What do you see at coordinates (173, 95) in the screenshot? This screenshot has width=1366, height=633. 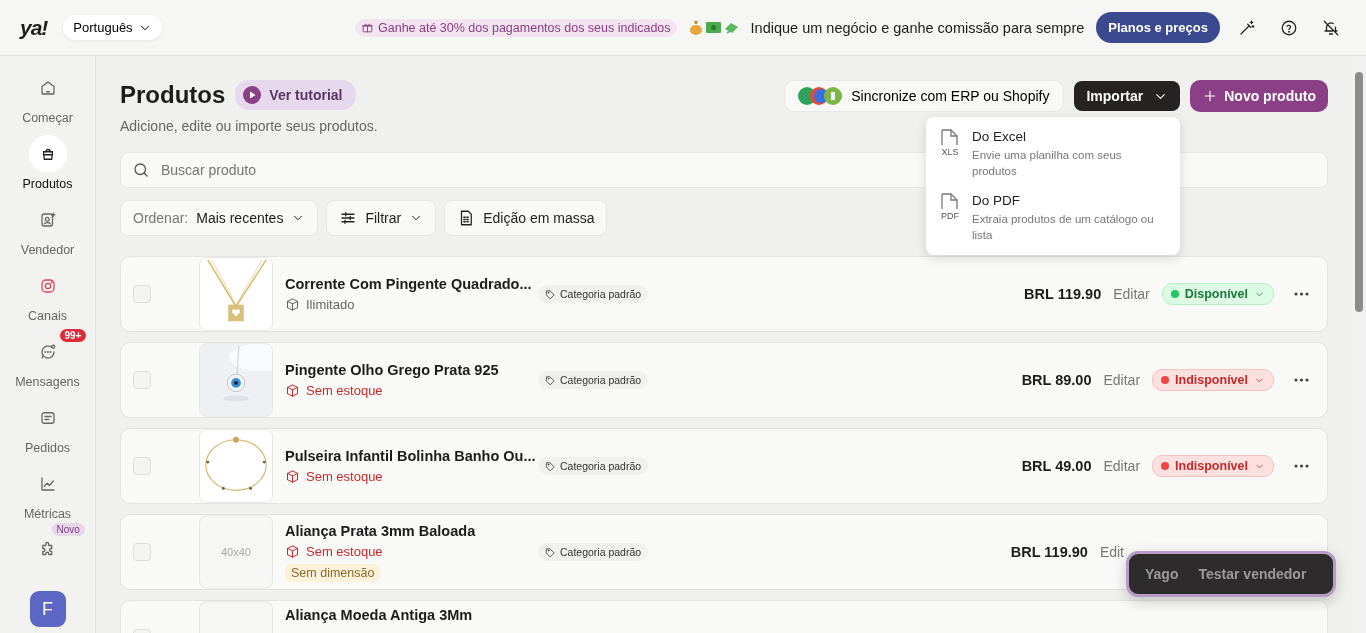 I see `page-title: Produtos` at bounding box center [173, 95].